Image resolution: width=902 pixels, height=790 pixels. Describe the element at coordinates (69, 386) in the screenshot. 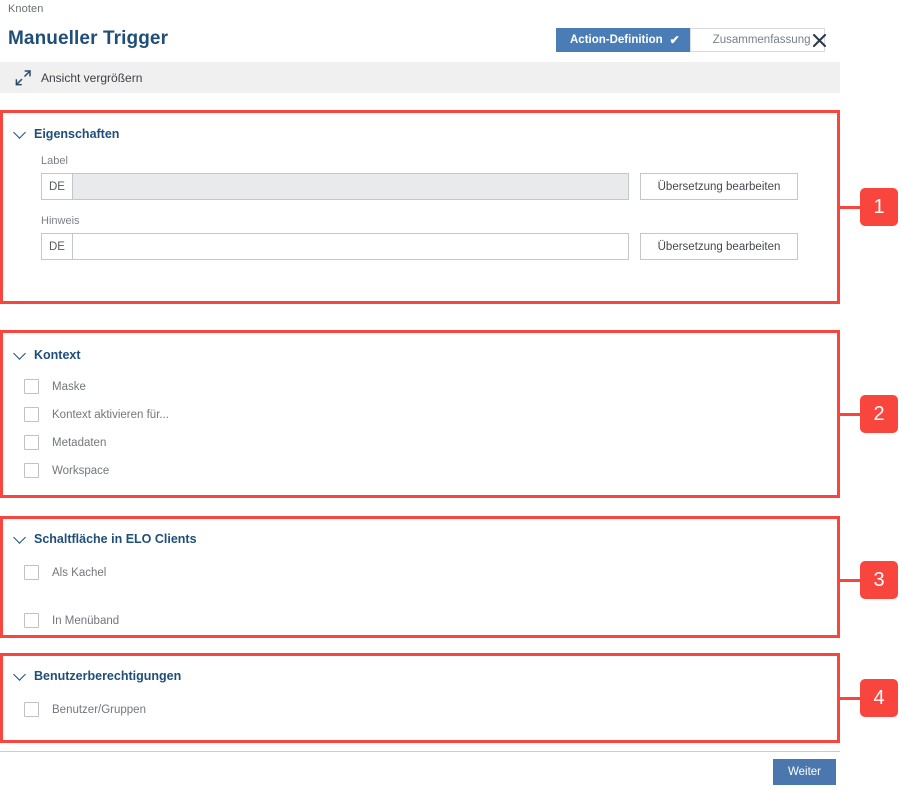

I see `checkbox-maske-label: Maske` at that location.